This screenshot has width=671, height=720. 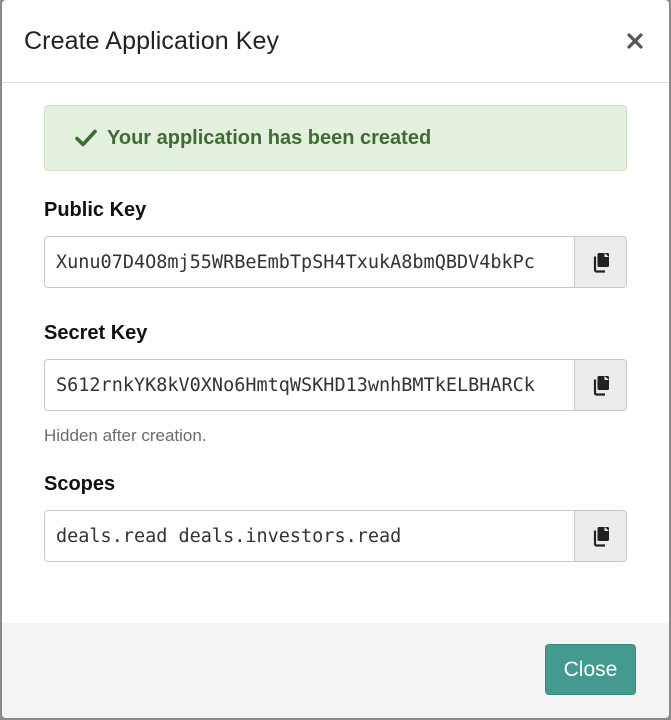 I want to click on copy-scopes-button, so click(x=600, y=536).